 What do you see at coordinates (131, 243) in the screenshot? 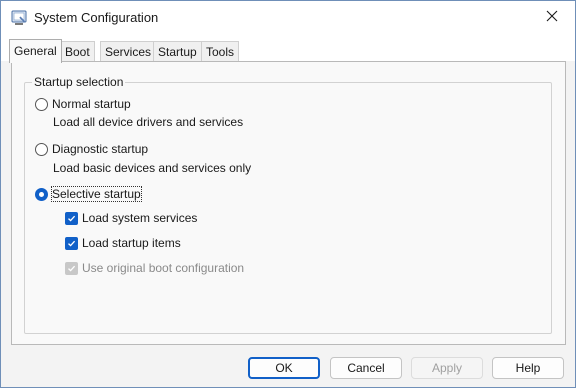
I see `load-startup-items-label: Load startup items` at bounding box center [131, 243].